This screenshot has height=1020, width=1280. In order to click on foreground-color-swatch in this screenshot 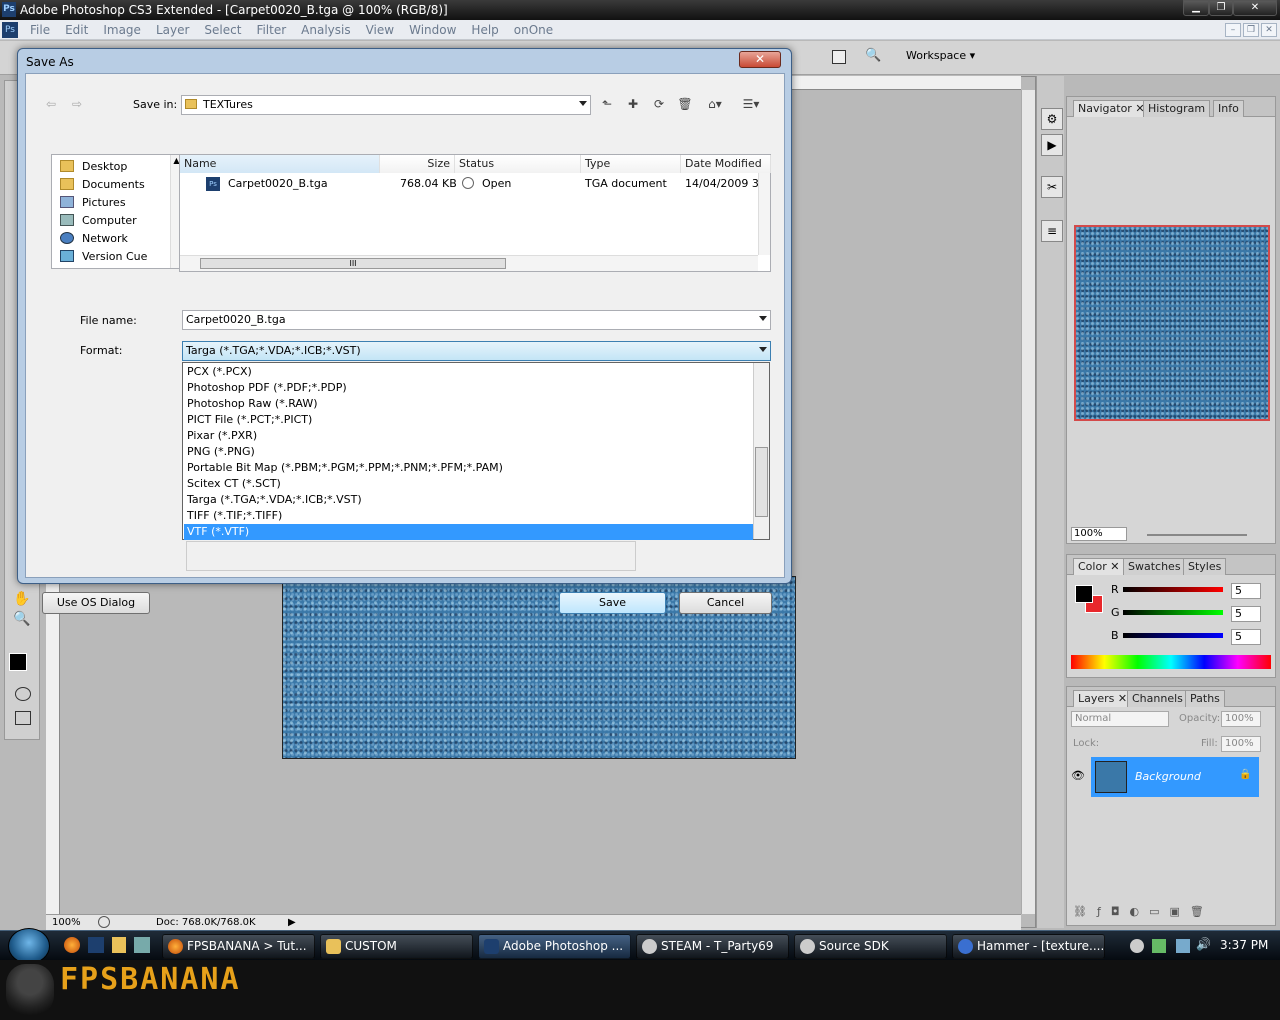, I will do `click(18, 662)`.